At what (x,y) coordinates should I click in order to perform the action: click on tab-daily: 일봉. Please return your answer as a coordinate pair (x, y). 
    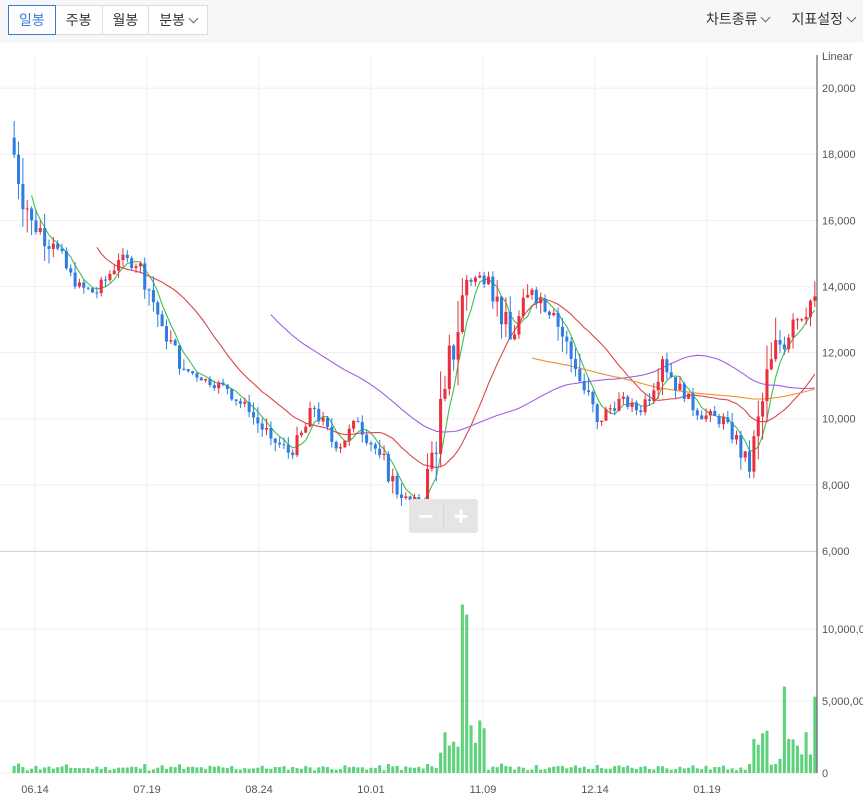
    Looking at the image, I should click on (32, 20).